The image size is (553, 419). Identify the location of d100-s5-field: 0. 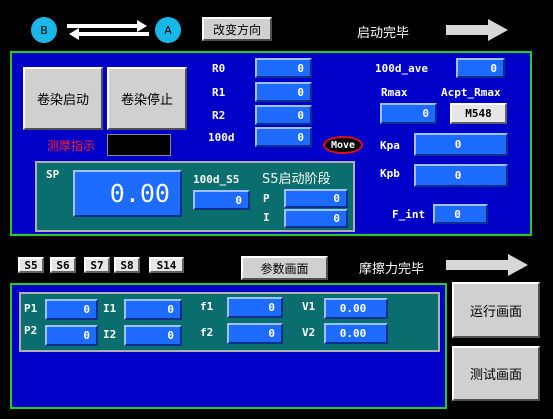
(221, 200).